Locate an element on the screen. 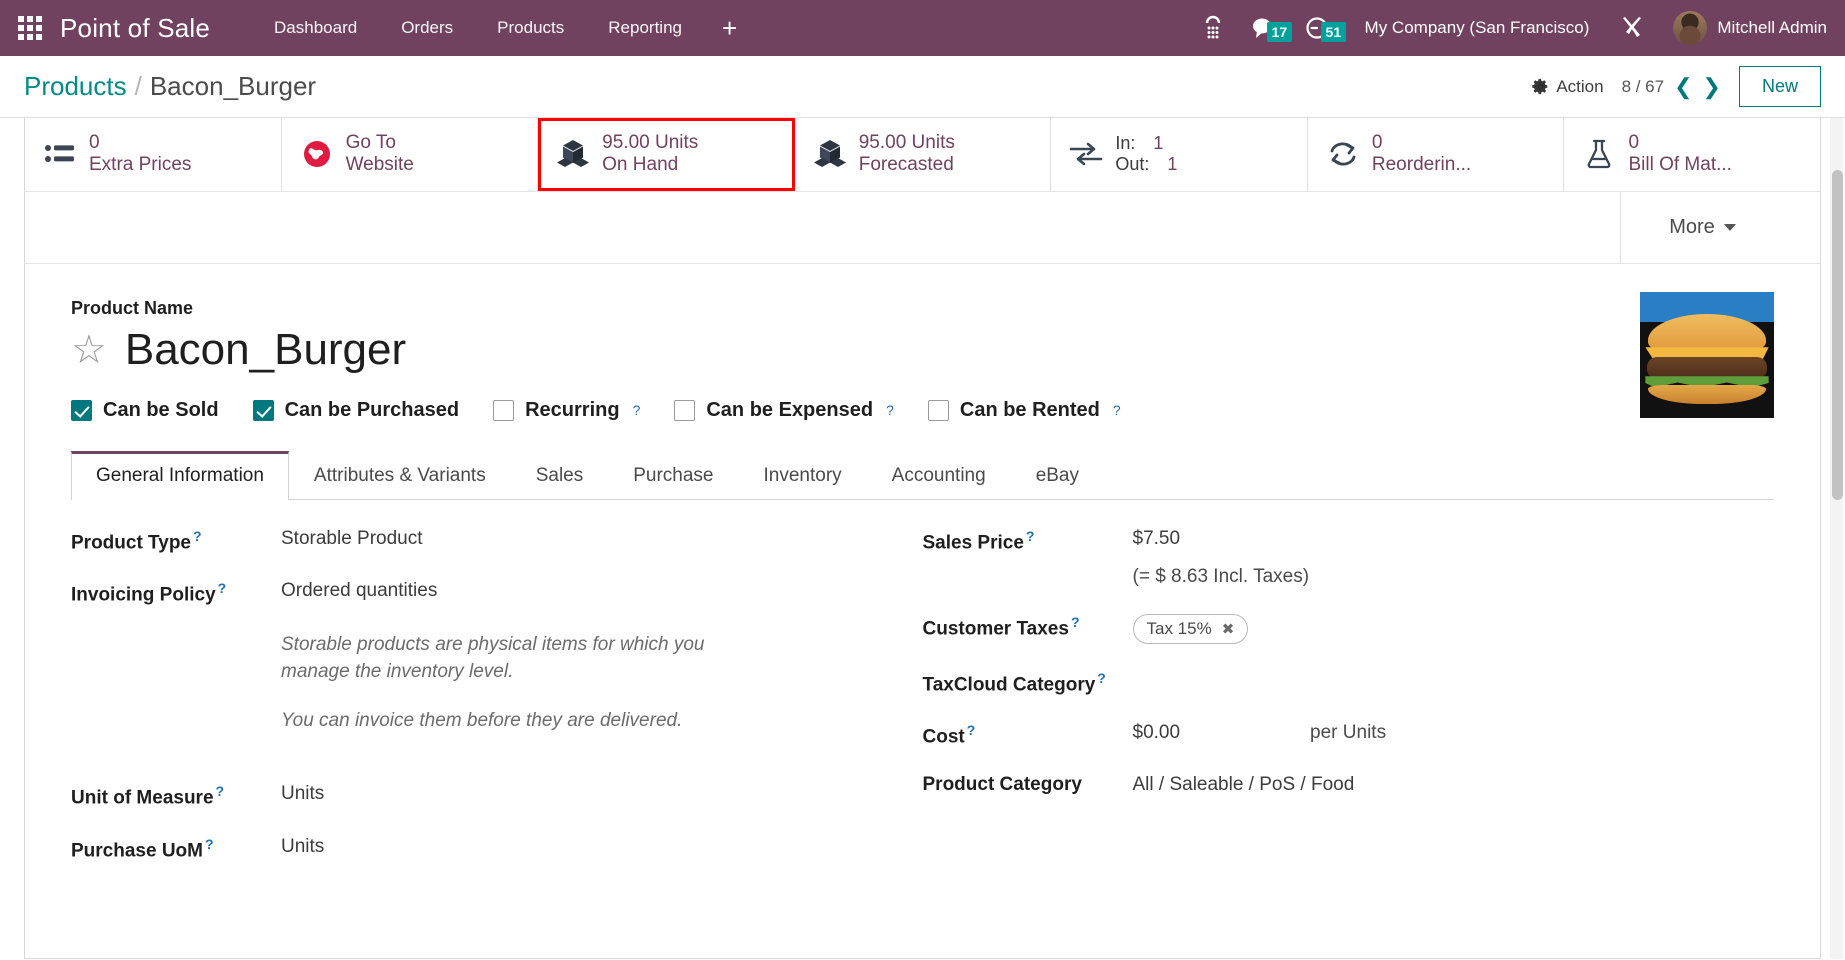 The width and height of the screenshot is (1845, 960). stat-text: 95.00 Units On Hand is located at coordinates (650, 154).